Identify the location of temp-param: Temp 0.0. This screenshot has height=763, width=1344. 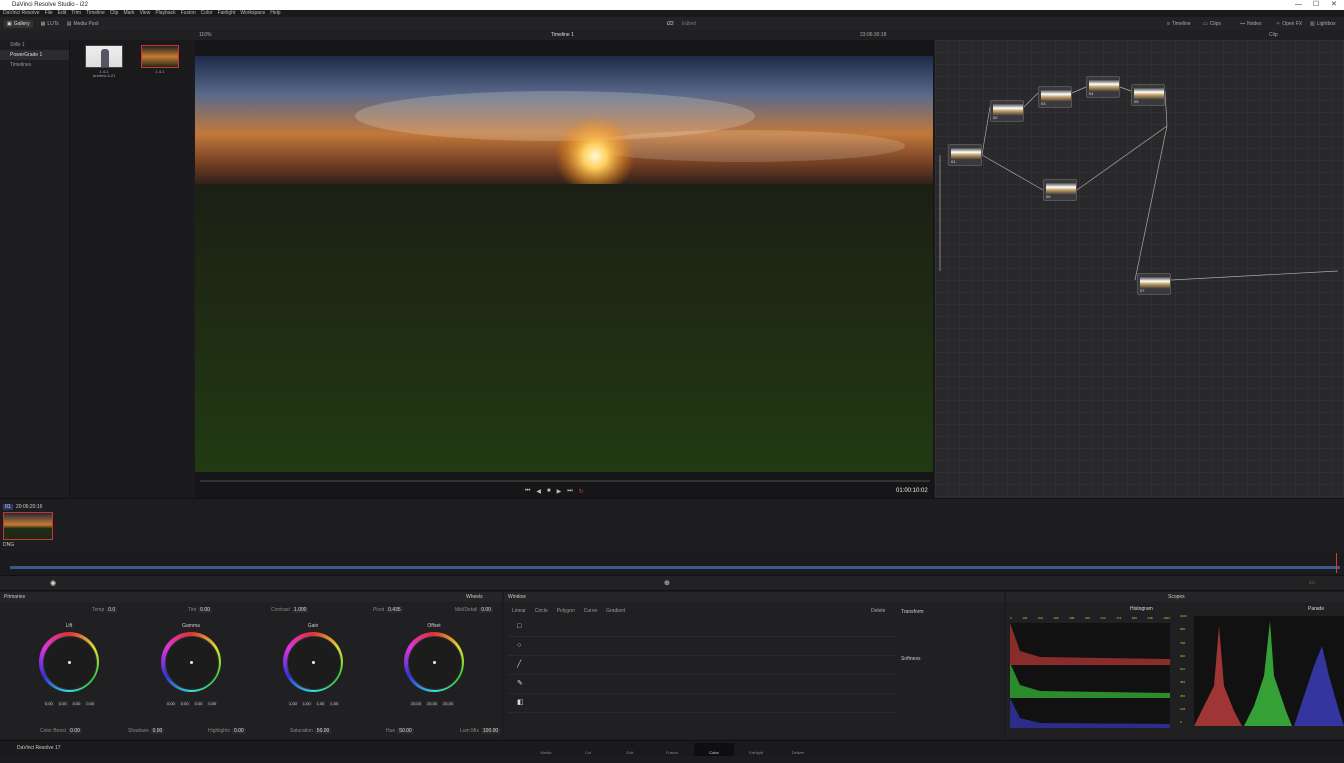
(105, 610).